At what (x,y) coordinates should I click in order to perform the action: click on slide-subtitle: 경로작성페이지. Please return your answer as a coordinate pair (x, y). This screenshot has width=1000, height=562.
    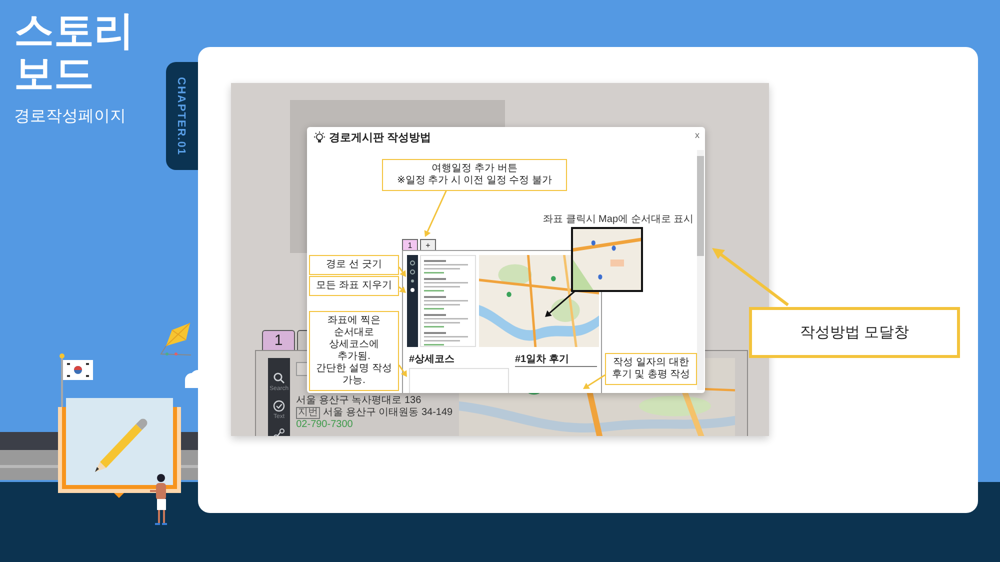
    Looking at the image, I should click on (70, 117).